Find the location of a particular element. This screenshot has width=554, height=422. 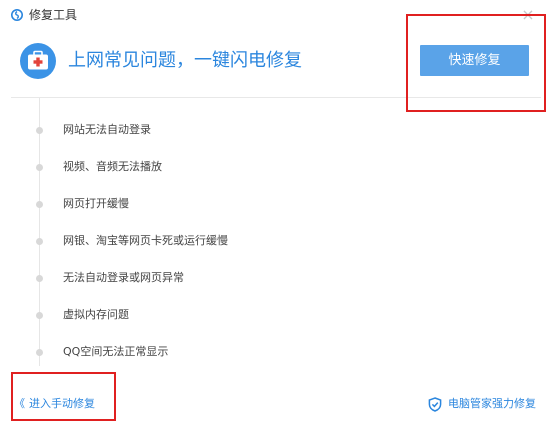

list-item: 网页打开缓慢 is located at coordinates (200, 204).